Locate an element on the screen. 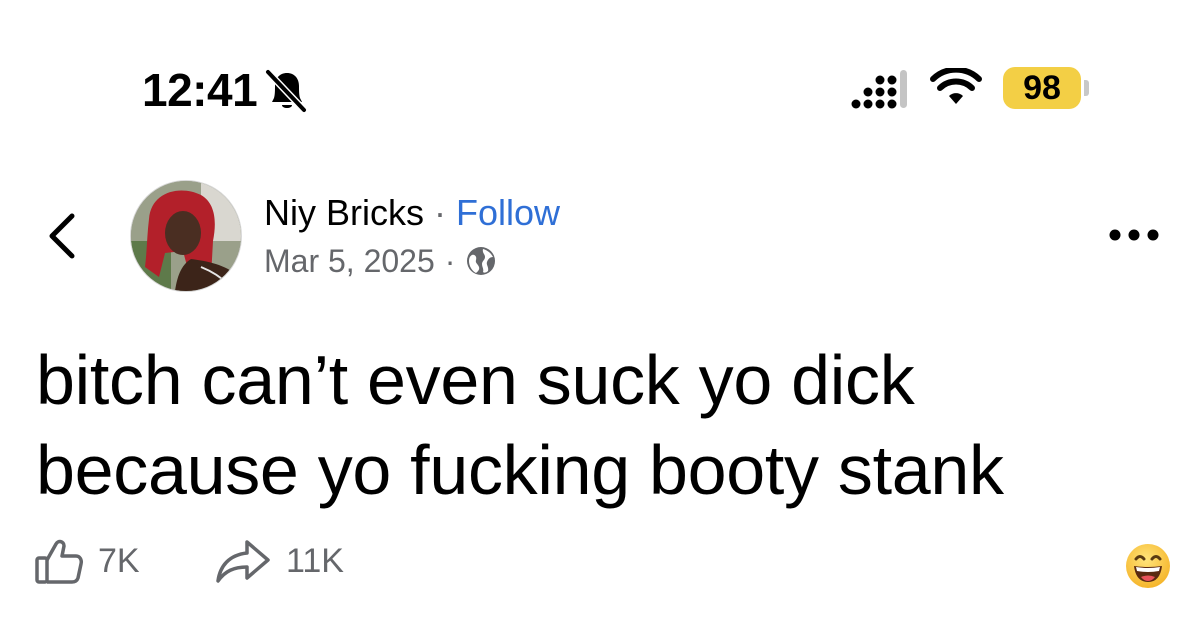 The image size is (1200, 634). share-arrow-icon is located at coordinates (243, 561).